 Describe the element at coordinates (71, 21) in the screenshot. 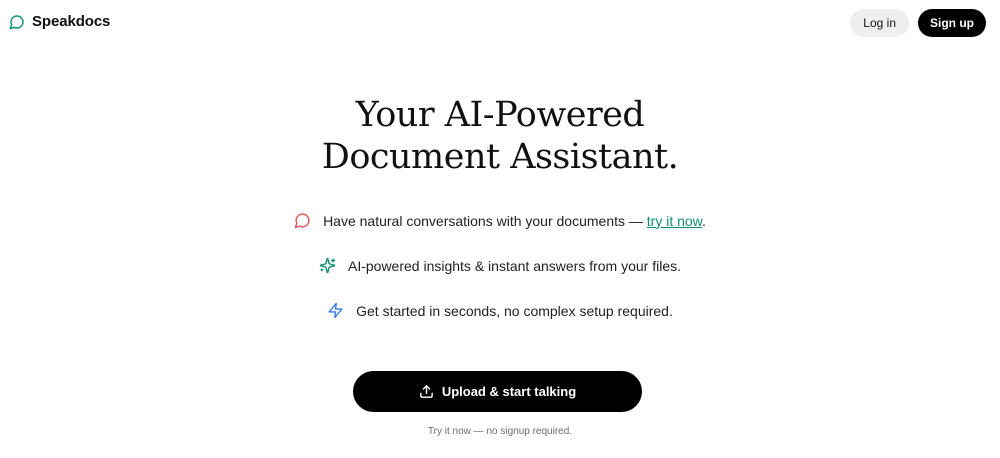

I see `brand-name: Speakdocs` at that location.